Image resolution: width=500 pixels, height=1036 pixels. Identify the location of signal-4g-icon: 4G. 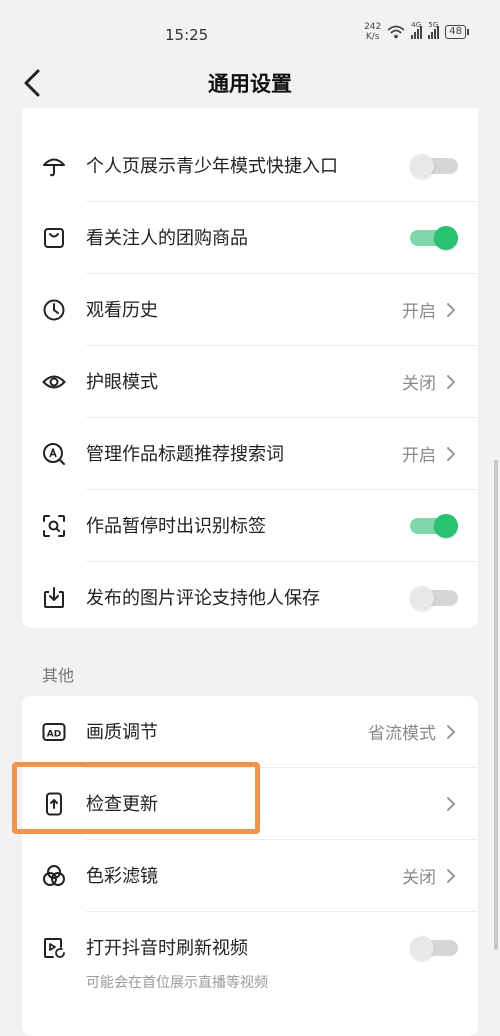
(417, 30).